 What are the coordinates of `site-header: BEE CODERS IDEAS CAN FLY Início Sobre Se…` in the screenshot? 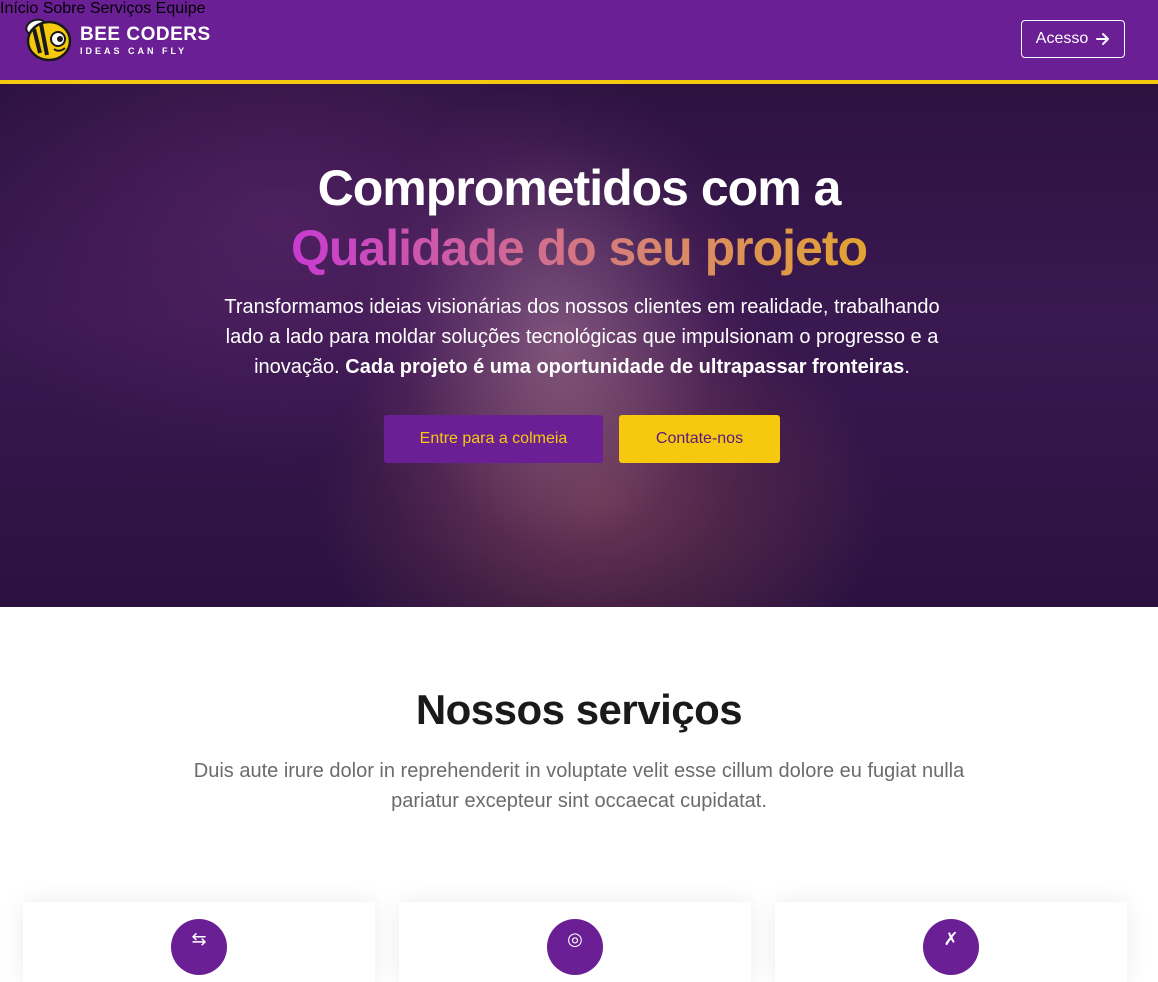 It's located at (579, 42).